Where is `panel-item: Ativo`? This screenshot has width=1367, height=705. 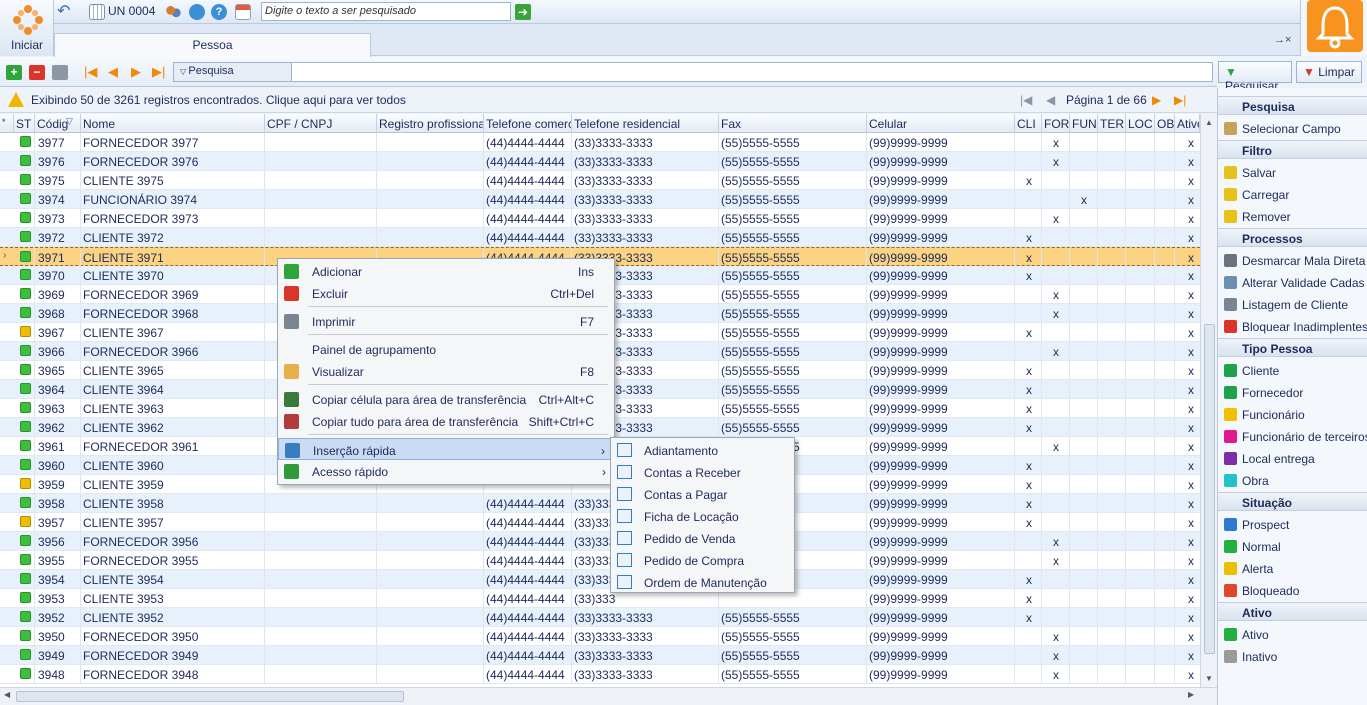
panel-item: Ativo is located at coordinates (1292, 635).